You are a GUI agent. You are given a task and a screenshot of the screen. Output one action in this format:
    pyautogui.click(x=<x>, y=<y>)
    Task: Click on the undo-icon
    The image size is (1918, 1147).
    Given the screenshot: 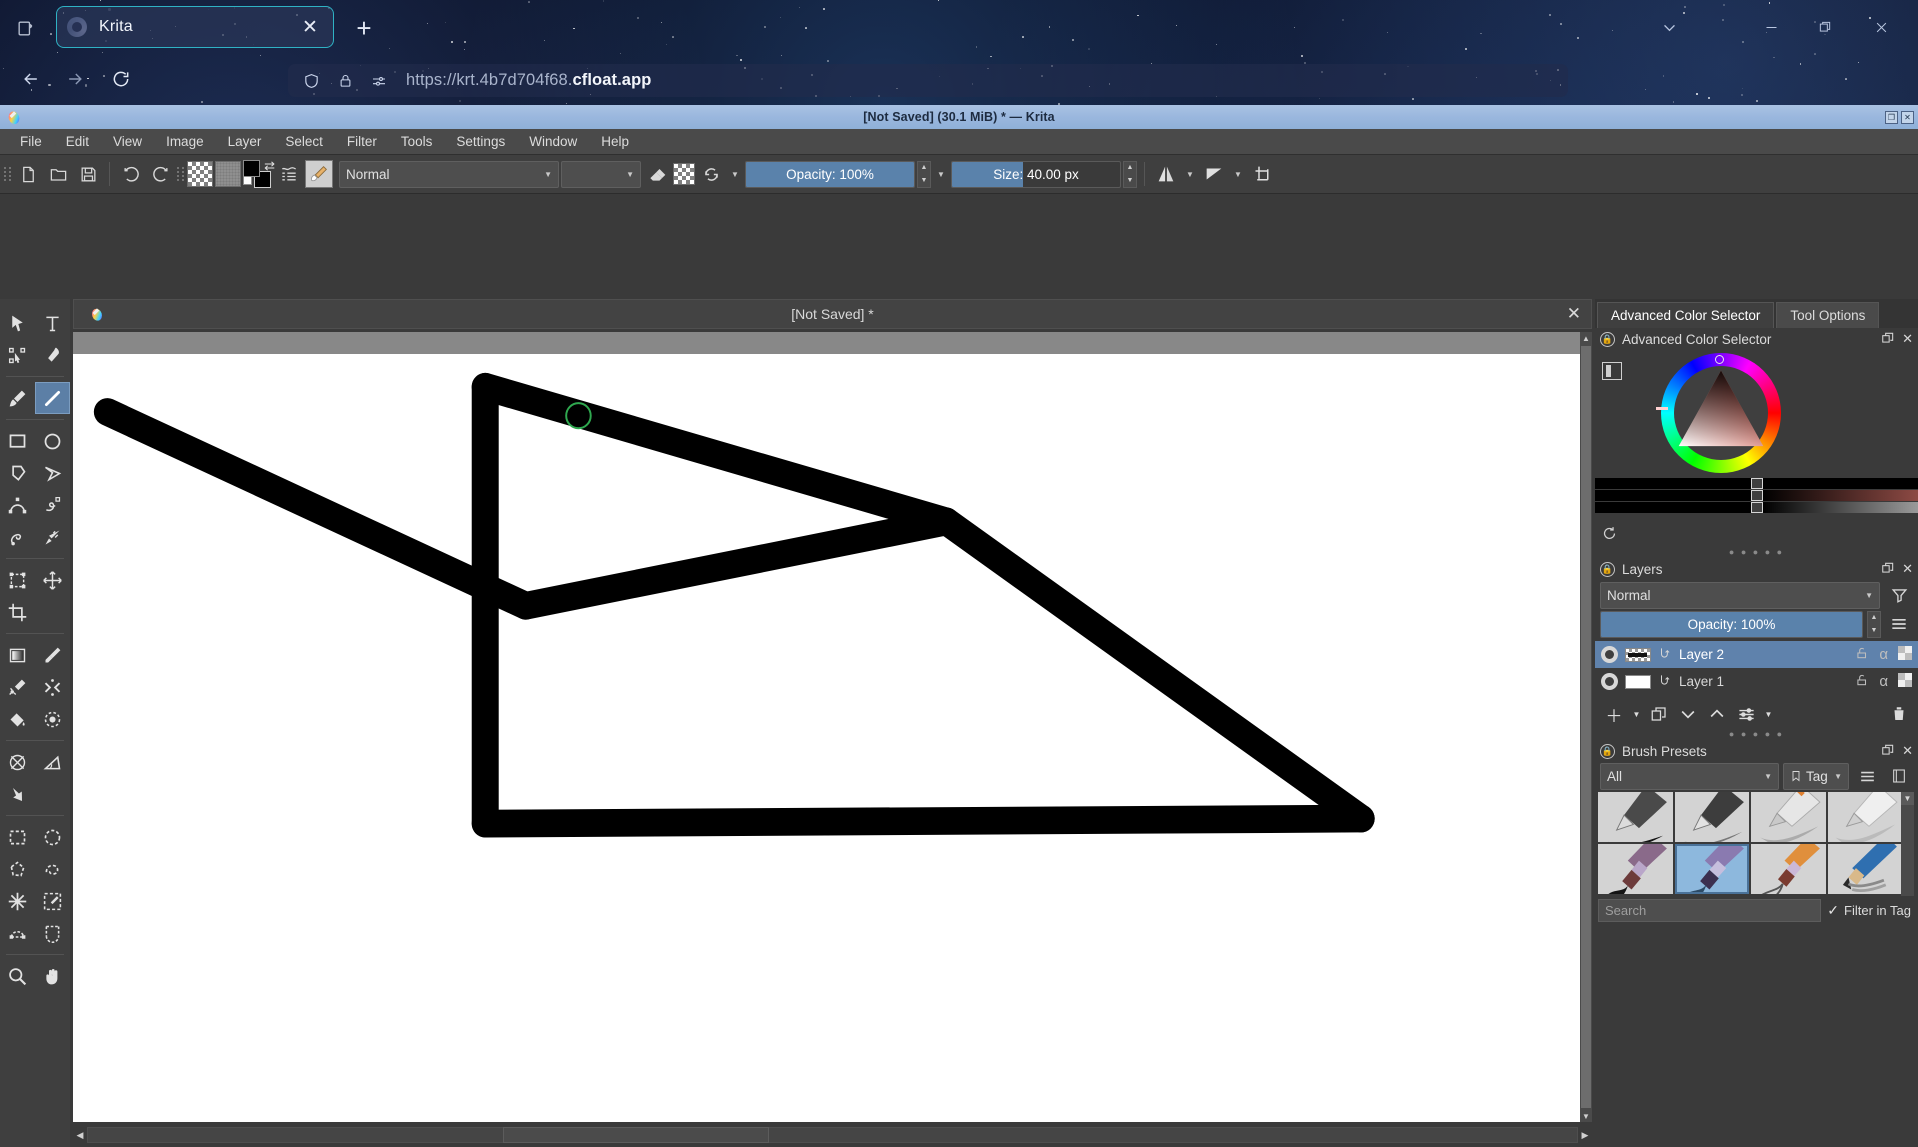 What is the action you would take?
    pyautogui.click(x=131, y=174)
    